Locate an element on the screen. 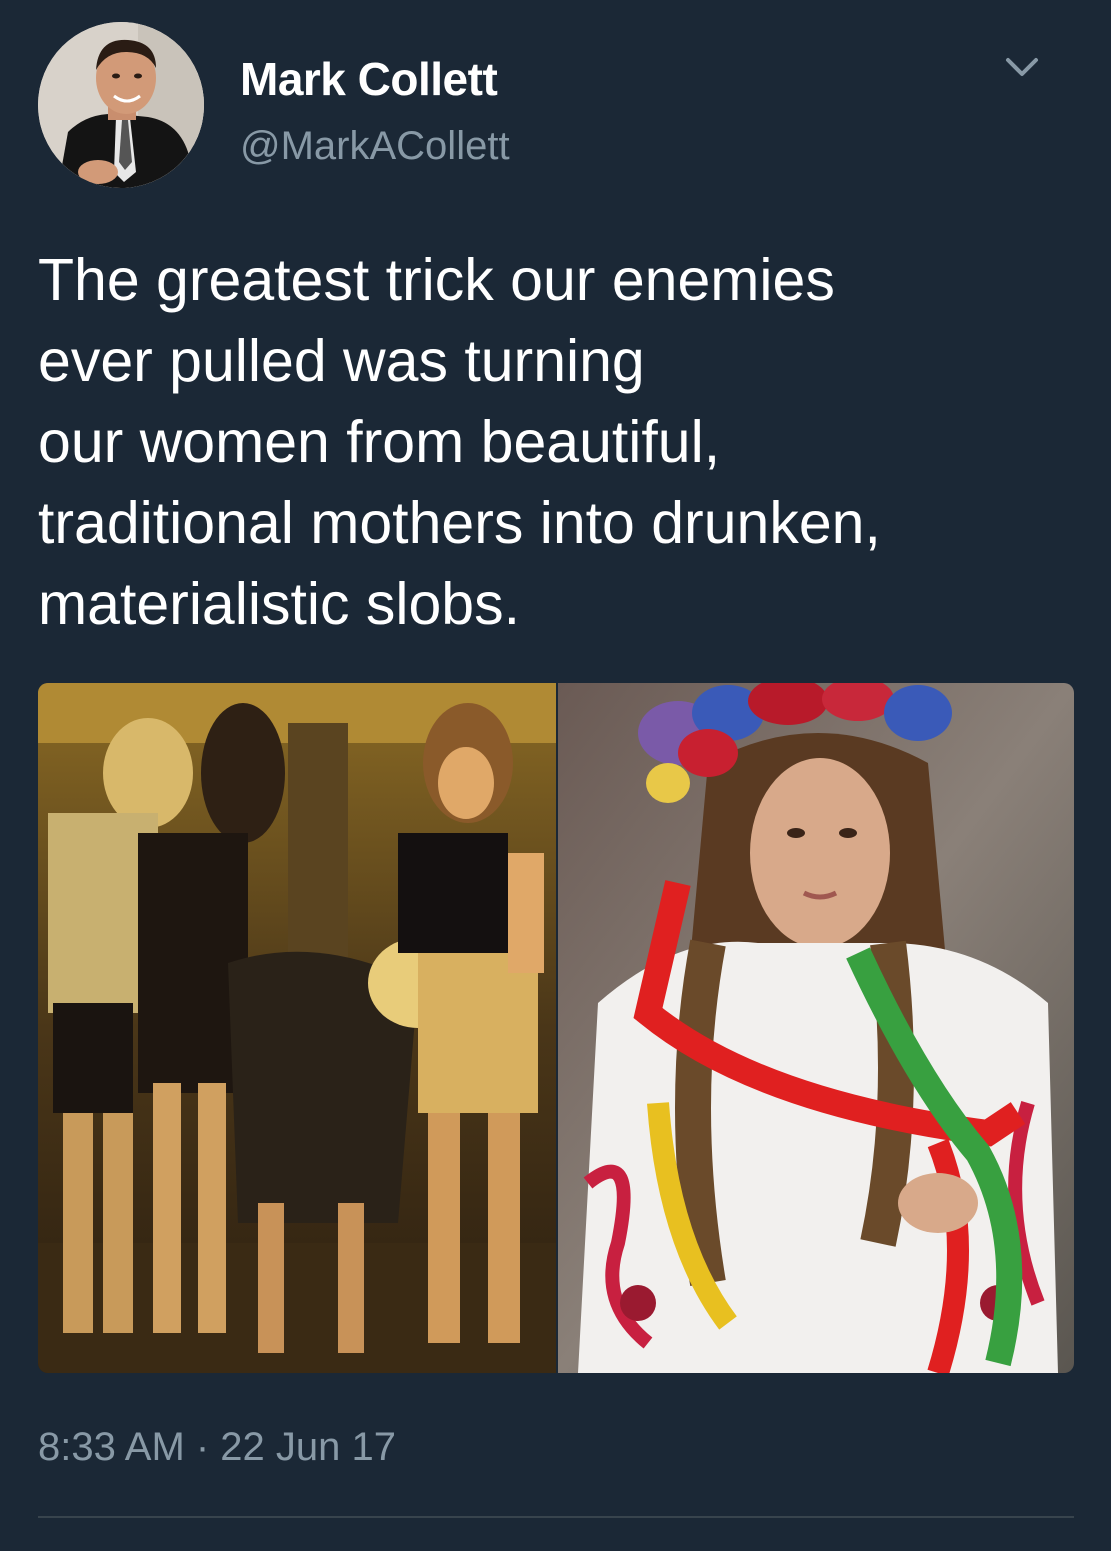 The width and height of the screenshot is (1111, 1551). author-display-name: Mark Collett is located at coordinates (369, 79).